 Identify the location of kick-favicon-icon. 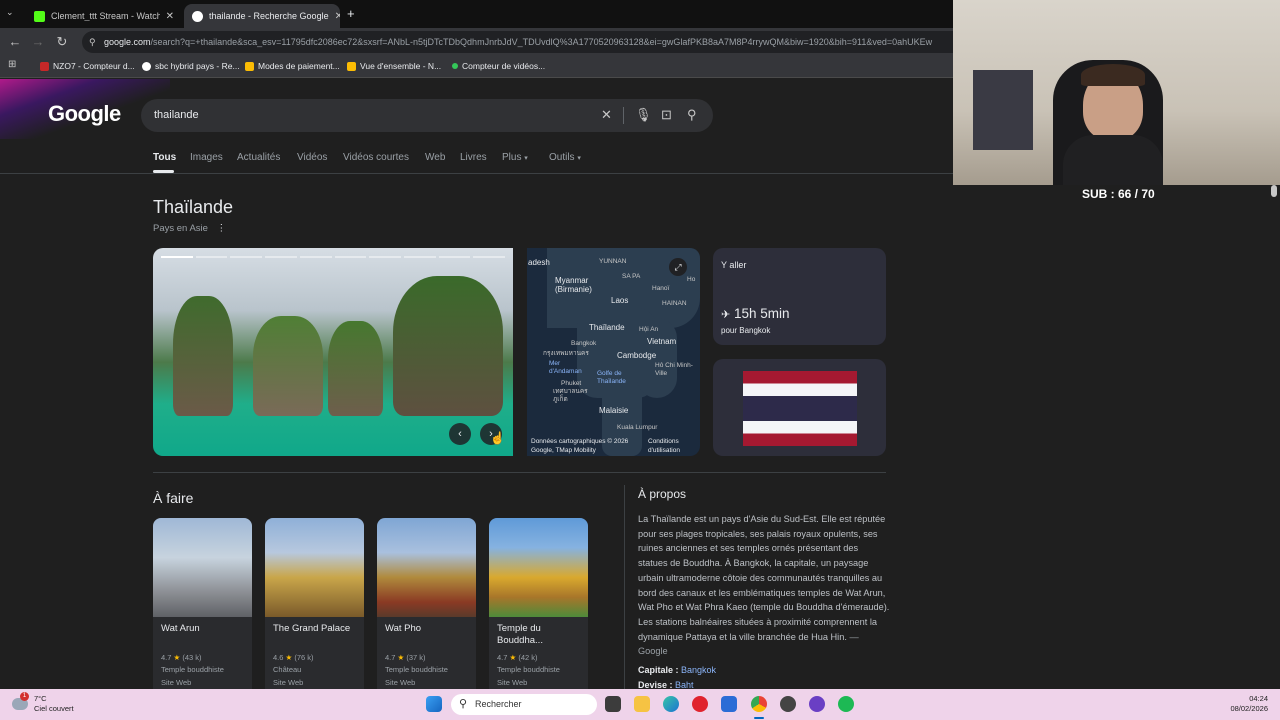
(39, 16).